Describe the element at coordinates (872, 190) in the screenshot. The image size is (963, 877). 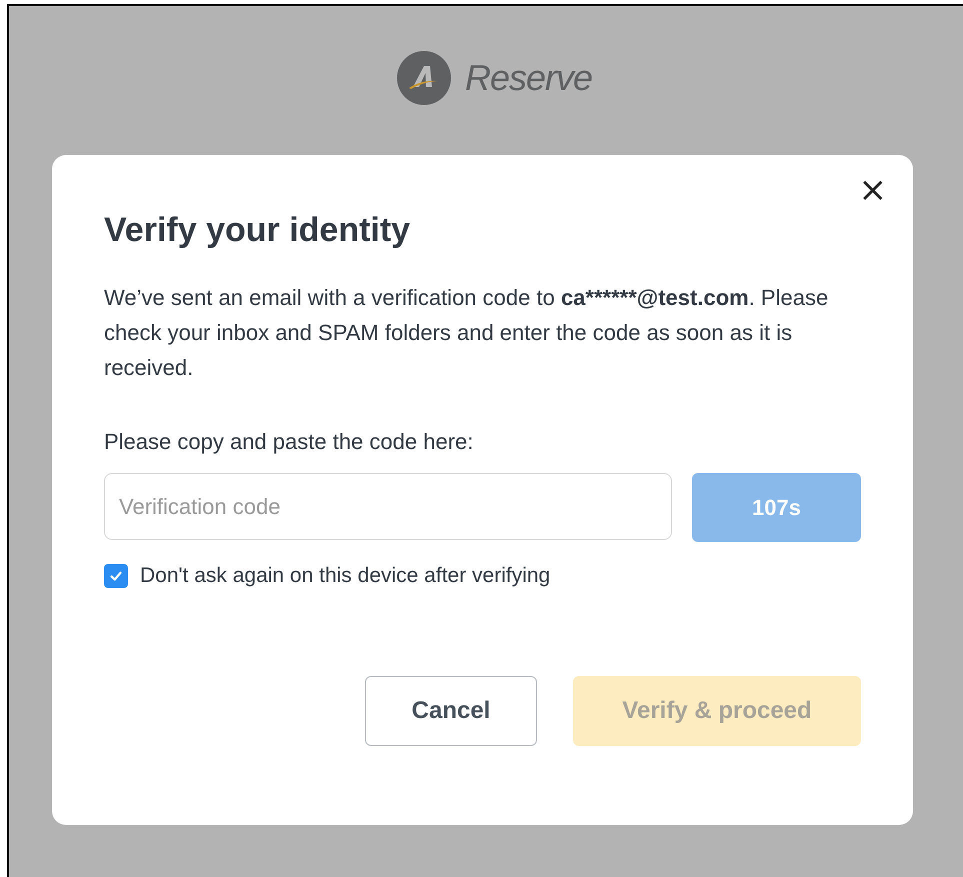
I see `close-button: ×` at that location.